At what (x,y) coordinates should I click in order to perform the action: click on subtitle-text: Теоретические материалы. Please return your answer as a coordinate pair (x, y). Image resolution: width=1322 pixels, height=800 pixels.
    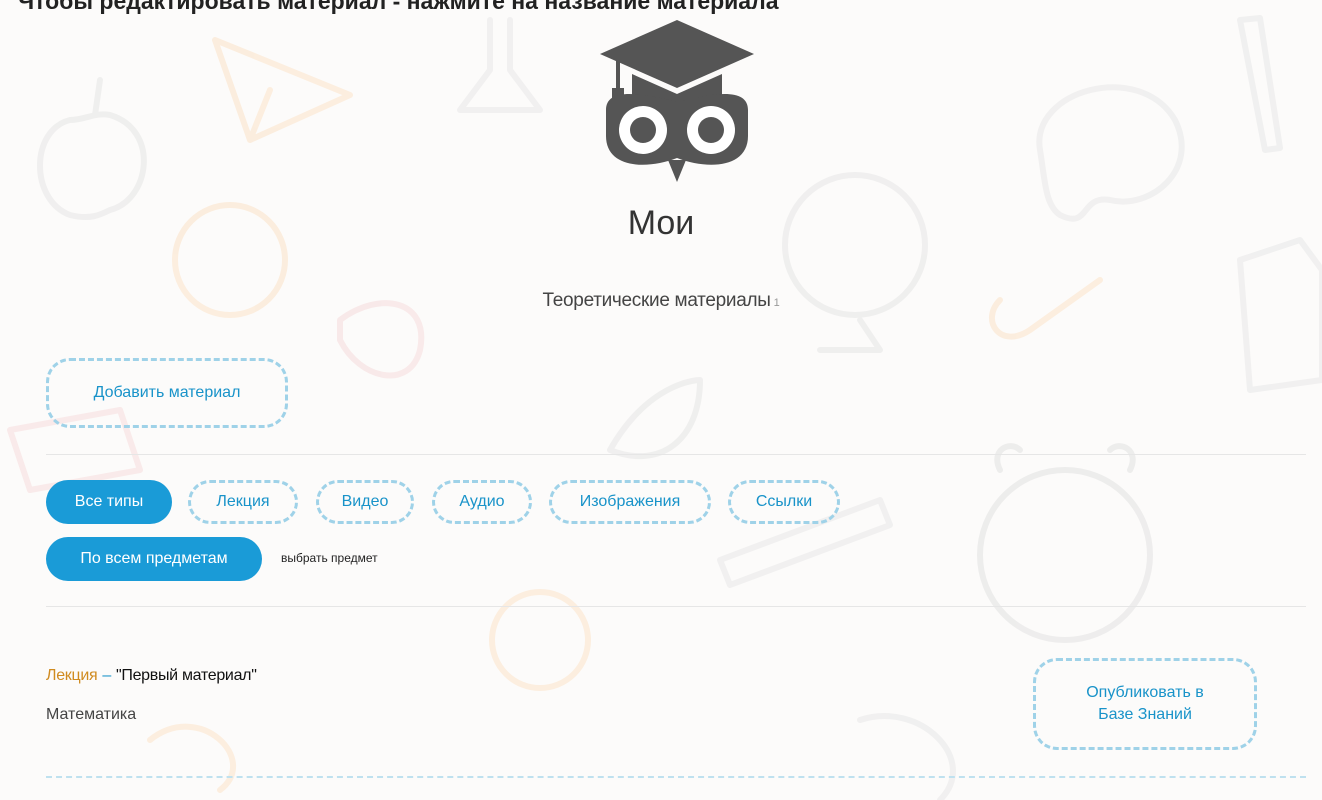
    Looking at the image, I should click on (656, 300).